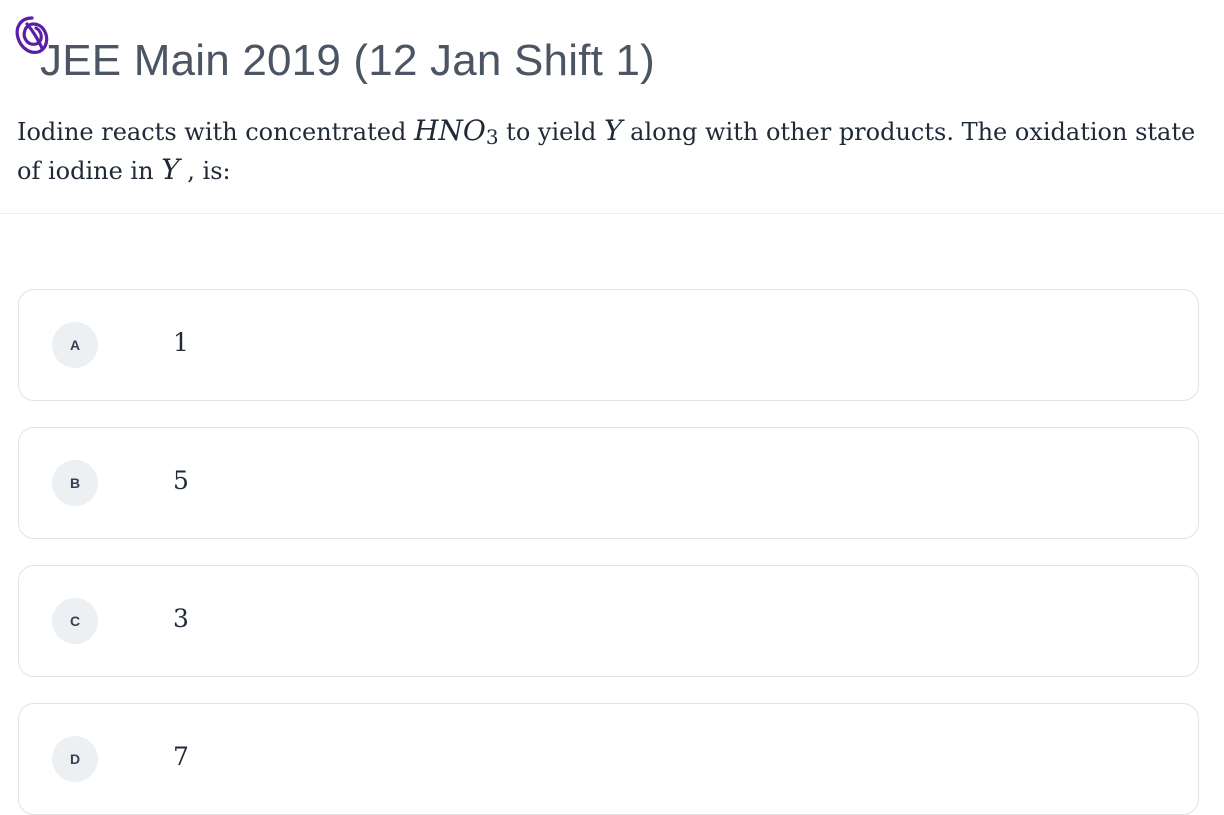  What do you see at coordinates (181, 480) in the screenshot?
I see `option-value: 5` at bounding box center [181, 480].